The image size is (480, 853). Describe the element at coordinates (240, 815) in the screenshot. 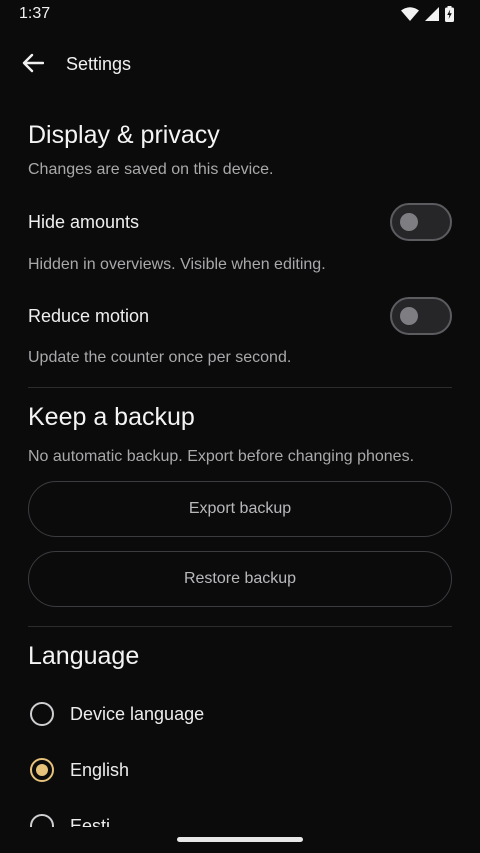

I see `language-option-estonian: Eesti` at that location.